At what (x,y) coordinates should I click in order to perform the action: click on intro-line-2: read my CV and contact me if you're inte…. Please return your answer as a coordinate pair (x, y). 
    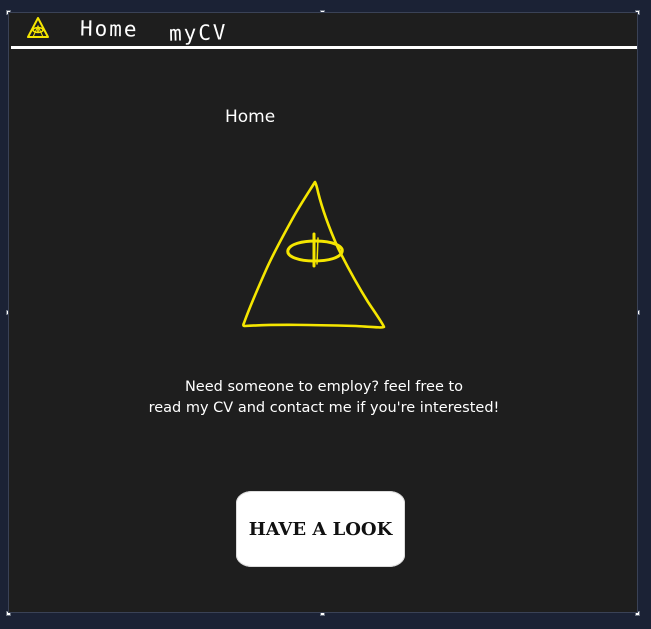
    Looking at the image, I should click on (324, 408).